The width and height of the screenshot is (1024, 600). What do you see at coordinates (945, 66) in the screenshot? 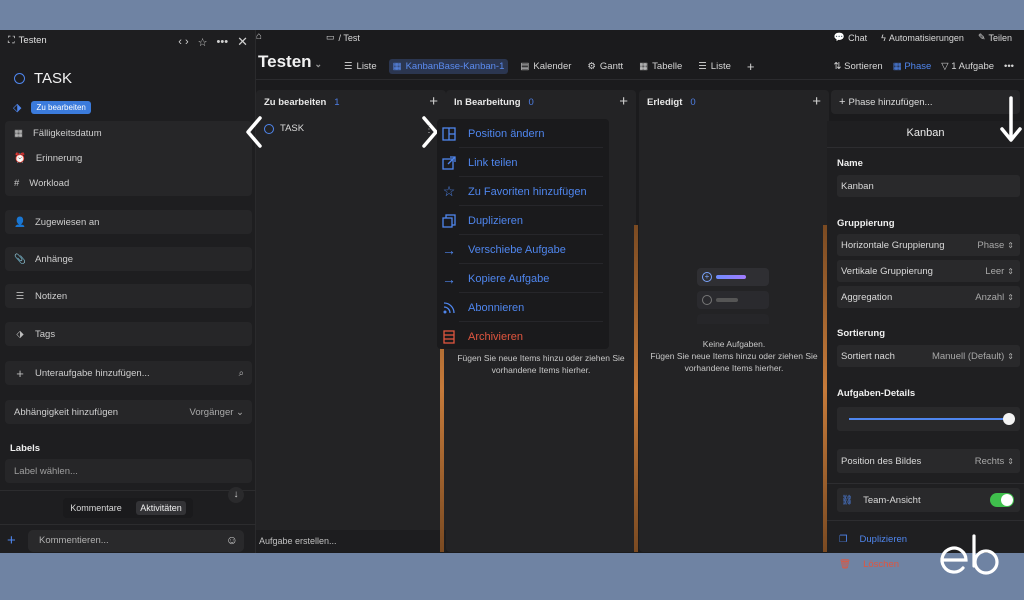
I see `filter-icon: ▽` at bounding box center [945, 66].